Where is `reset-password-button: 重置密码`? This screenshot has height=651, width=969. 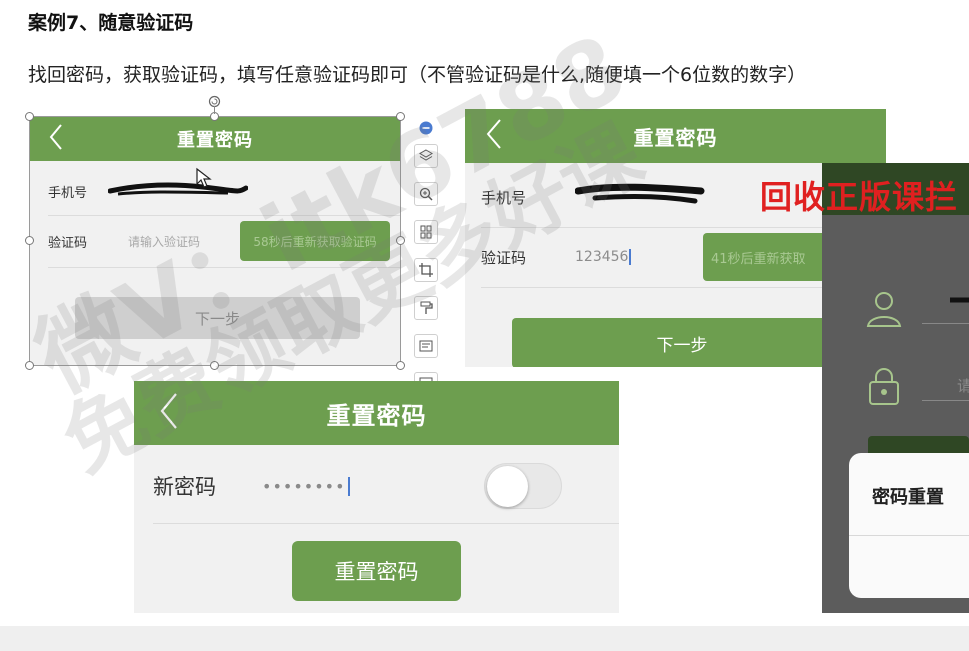
reset-password-button: 重置密码 is located at coordinates (376, 571).